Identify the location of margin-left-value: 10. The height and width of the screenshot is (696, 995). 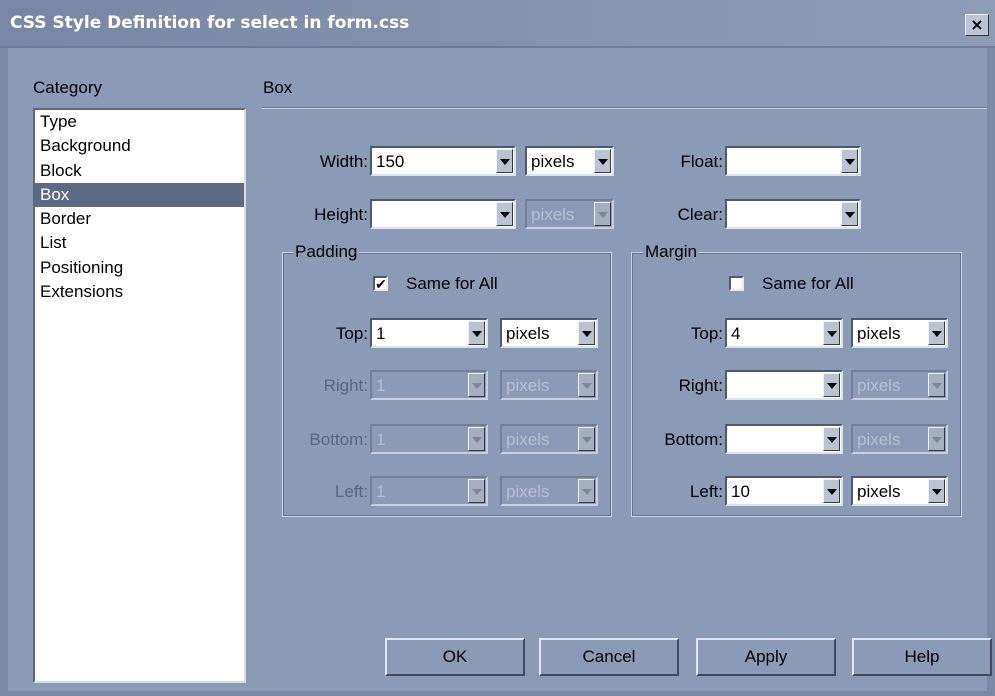
(740, 491).